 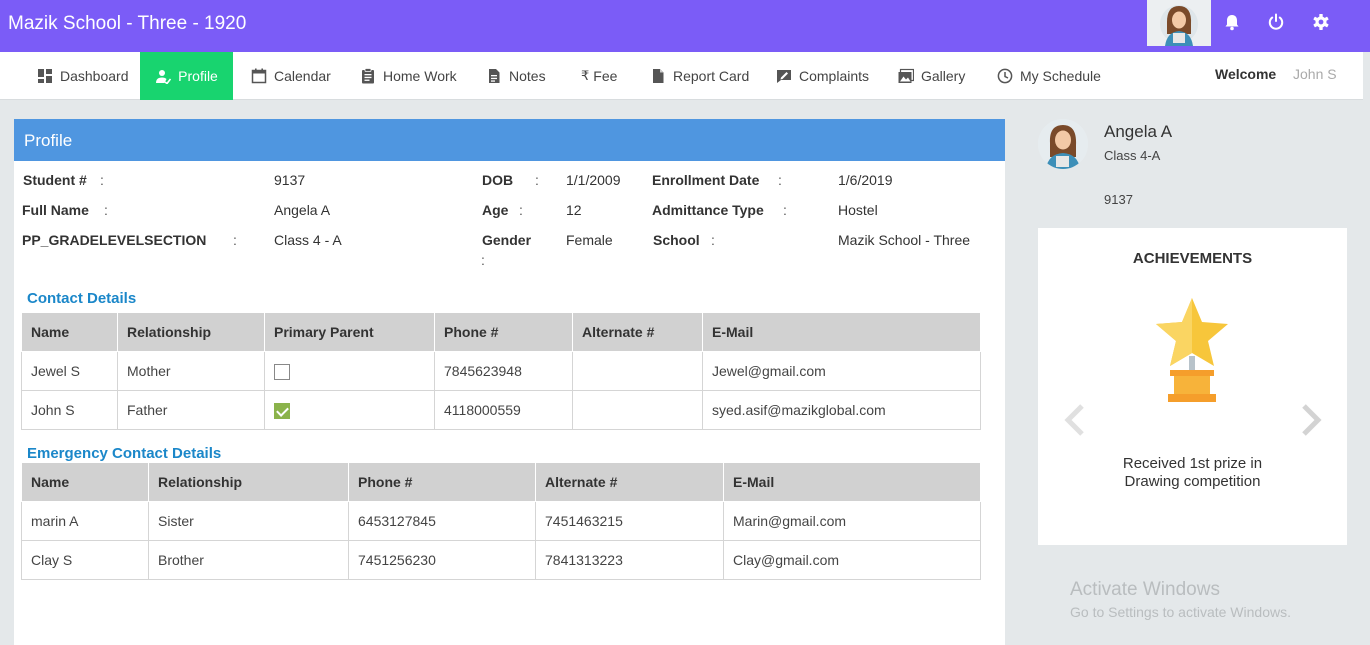 I want to click on nav-calendar: Calendar, so click(x=291, y=76).